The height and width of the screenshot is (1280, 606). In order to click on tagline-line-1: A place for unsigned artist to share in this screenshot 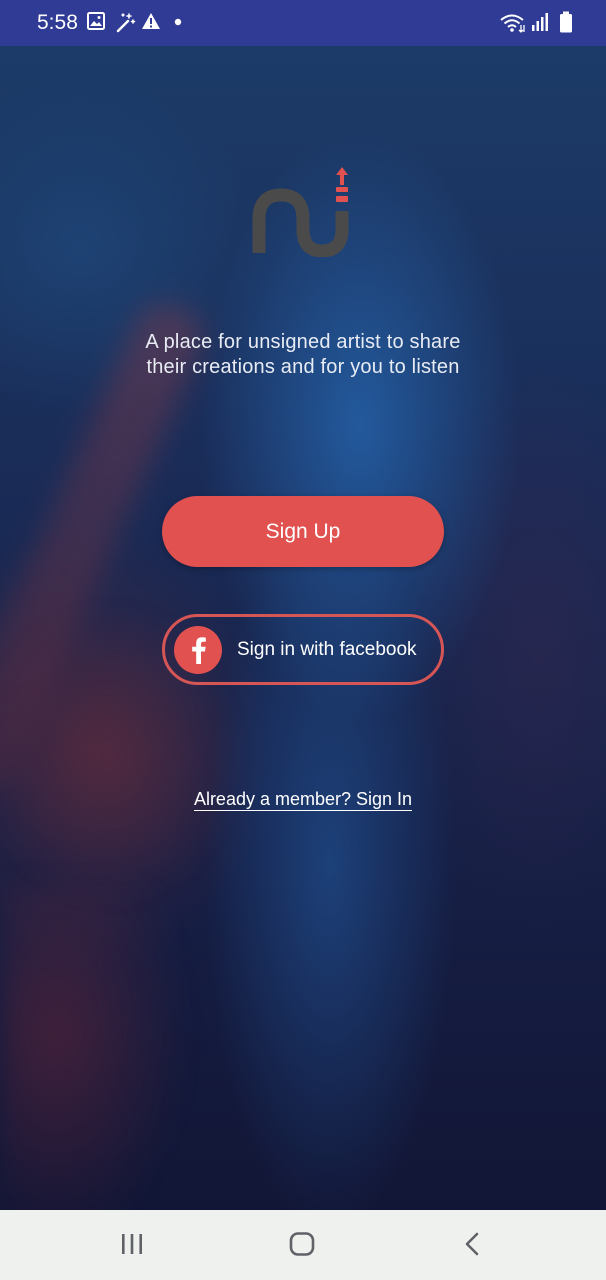, I will do `click(303, 342)`.